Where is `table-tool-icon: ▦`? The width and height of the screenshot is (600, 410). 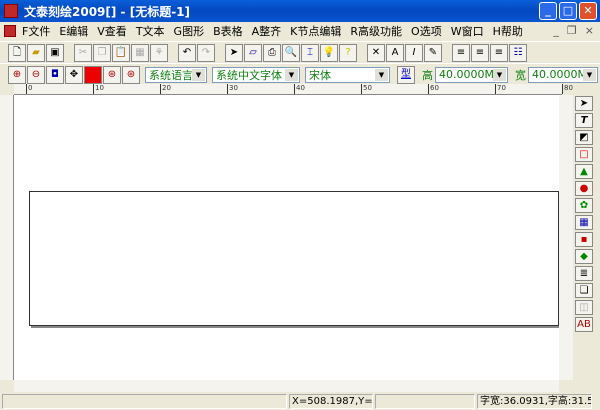
table-tool-icon: ▦ is located at coordinates (584, 222).